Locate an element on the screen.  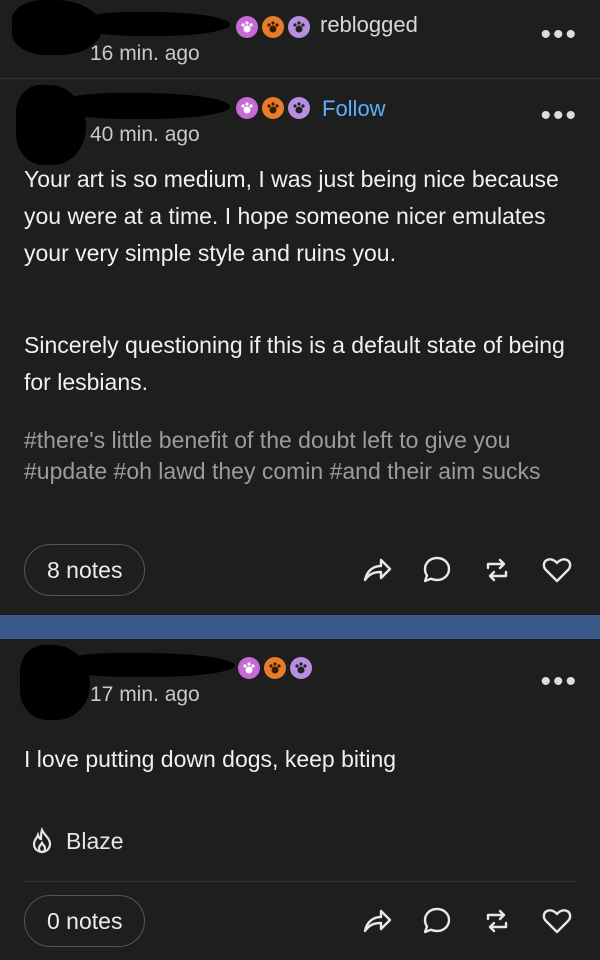
reblogged-label: reblogged is located at coordinates (369, 24).